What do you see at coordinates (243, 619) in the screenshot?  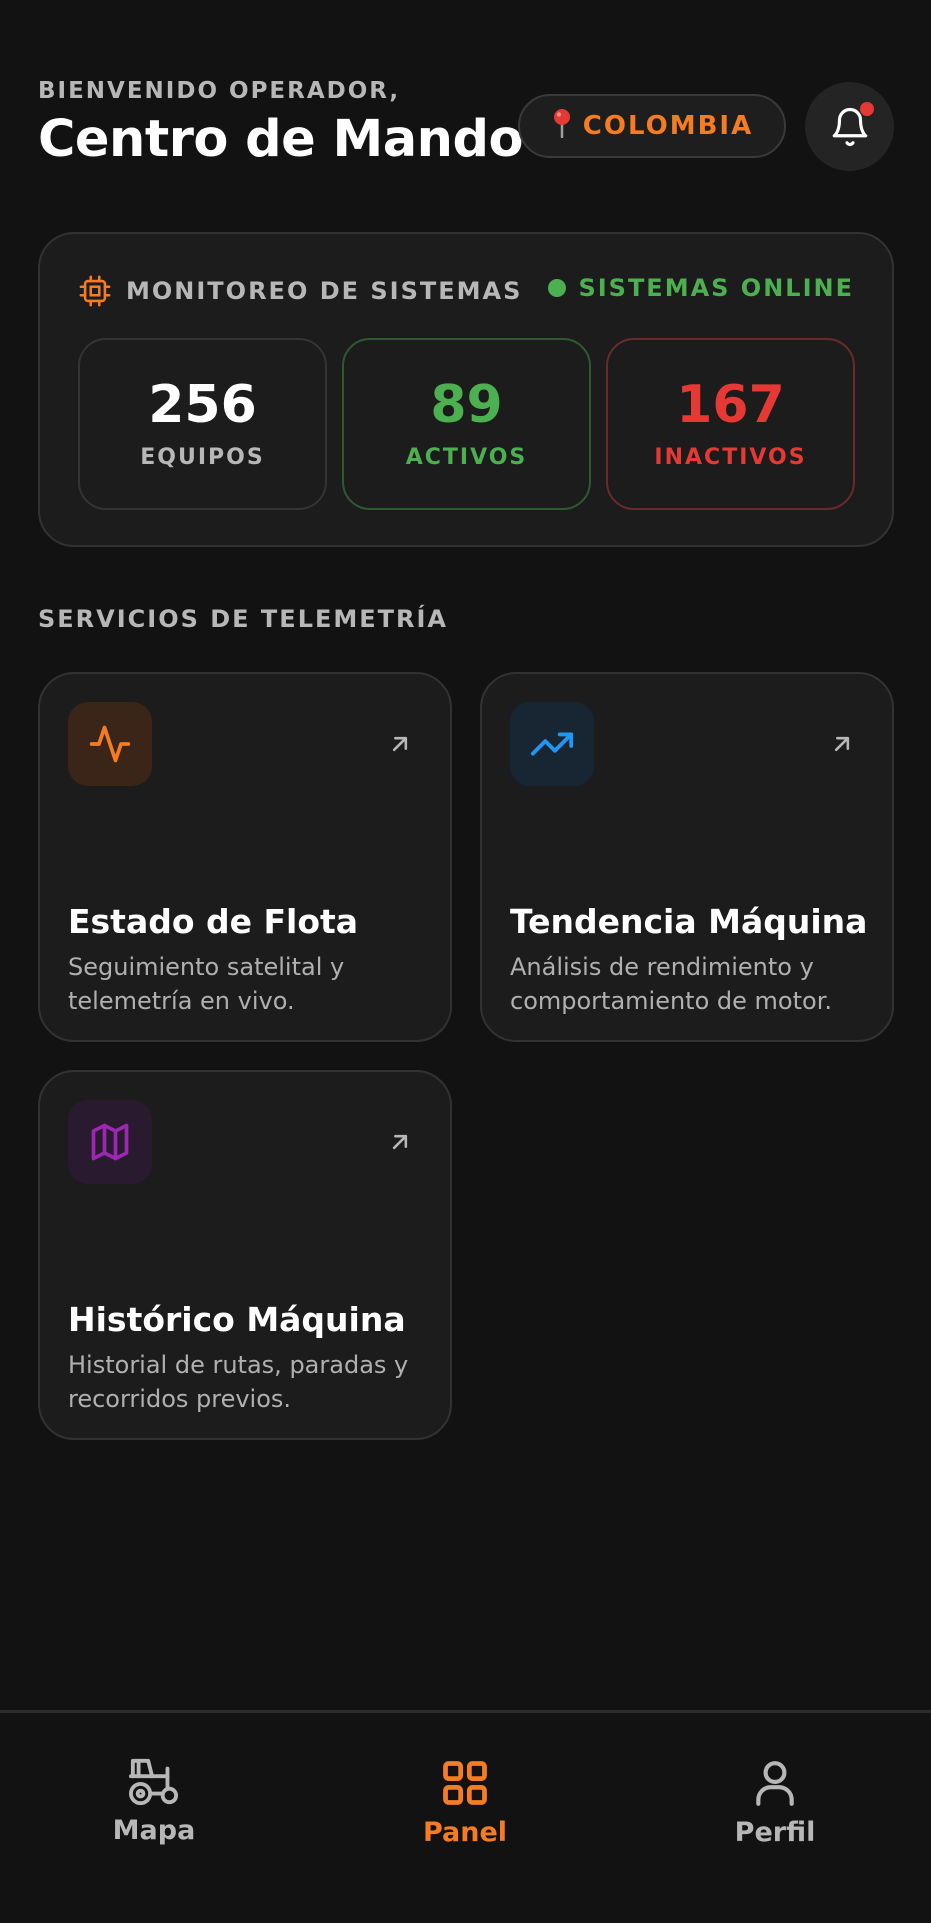 I see `services-section-title: SERVICIOS DE TELEMETRÍA` at bounding box center [243, 619].